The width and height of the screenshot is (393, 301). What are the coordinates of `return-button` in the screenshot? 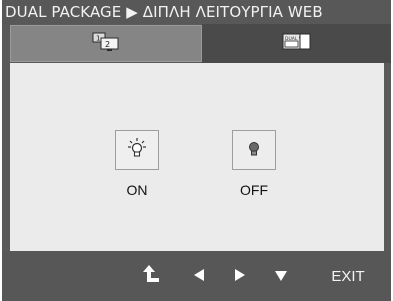 It's located at (152, 276).